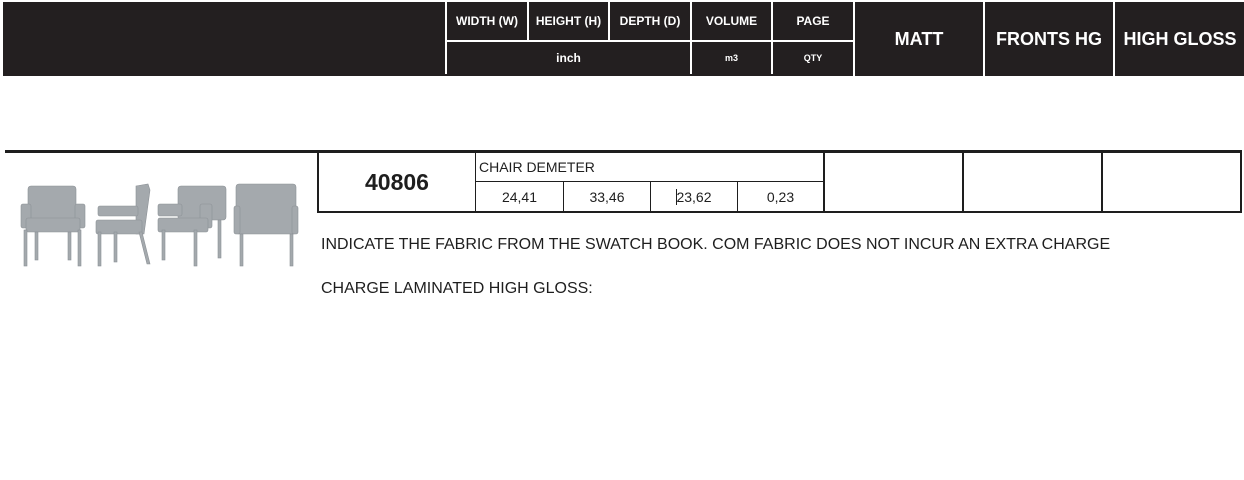  I want to click on chair-view-front, so click(53, 226).